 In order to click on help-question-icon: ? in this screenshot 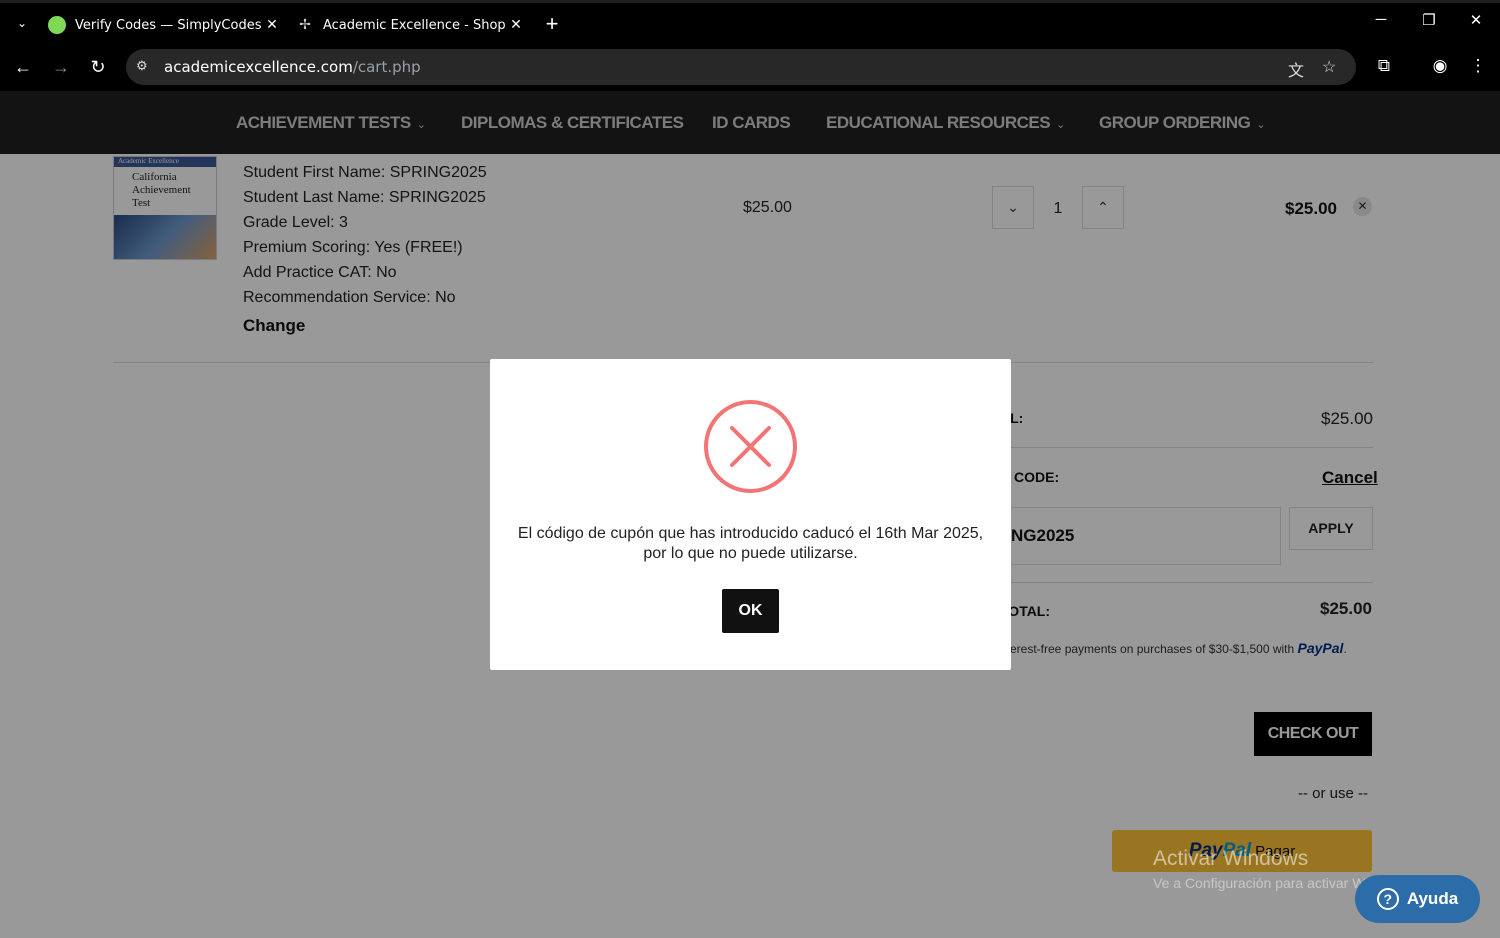, I will do `click(1387, 899)`.